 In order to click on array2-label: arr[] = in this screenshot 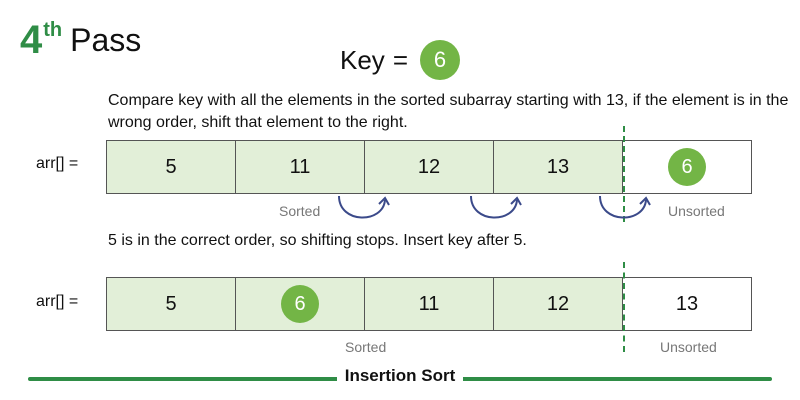, I will do `click(57, 301)`.